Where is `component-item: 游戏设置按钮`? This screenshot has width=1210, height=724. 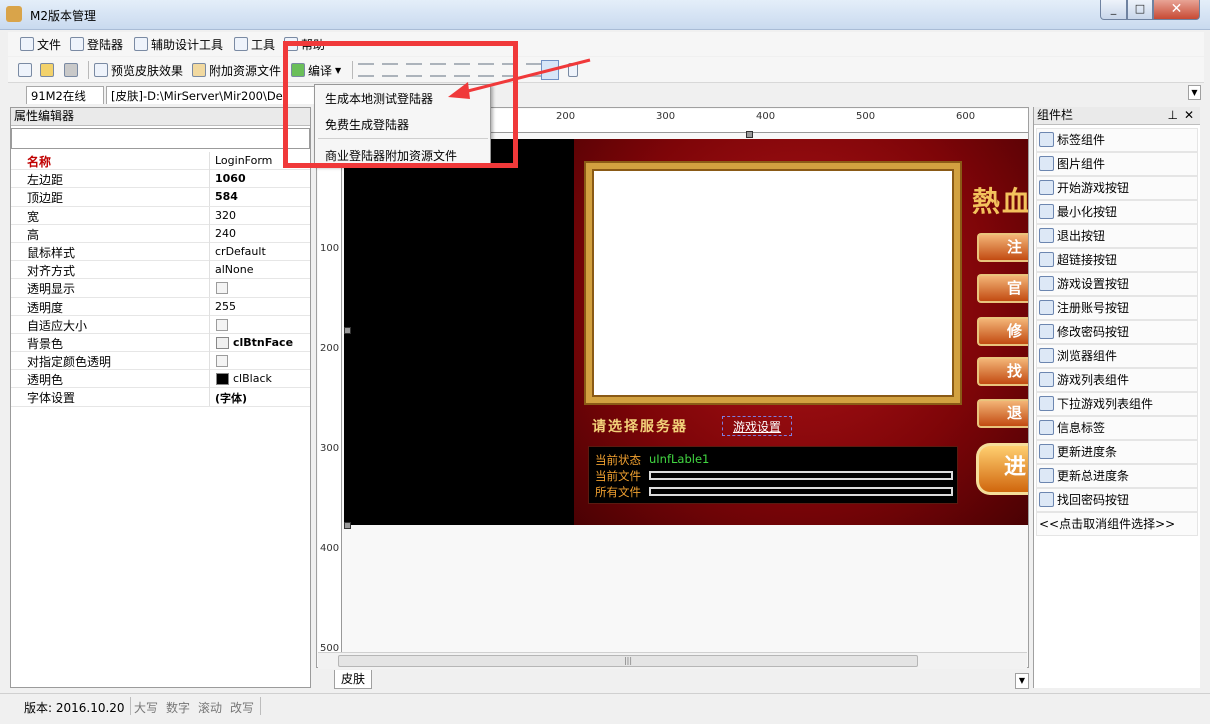 component-item: 游戏设置按钮 is located at coordinates (1117, 284).